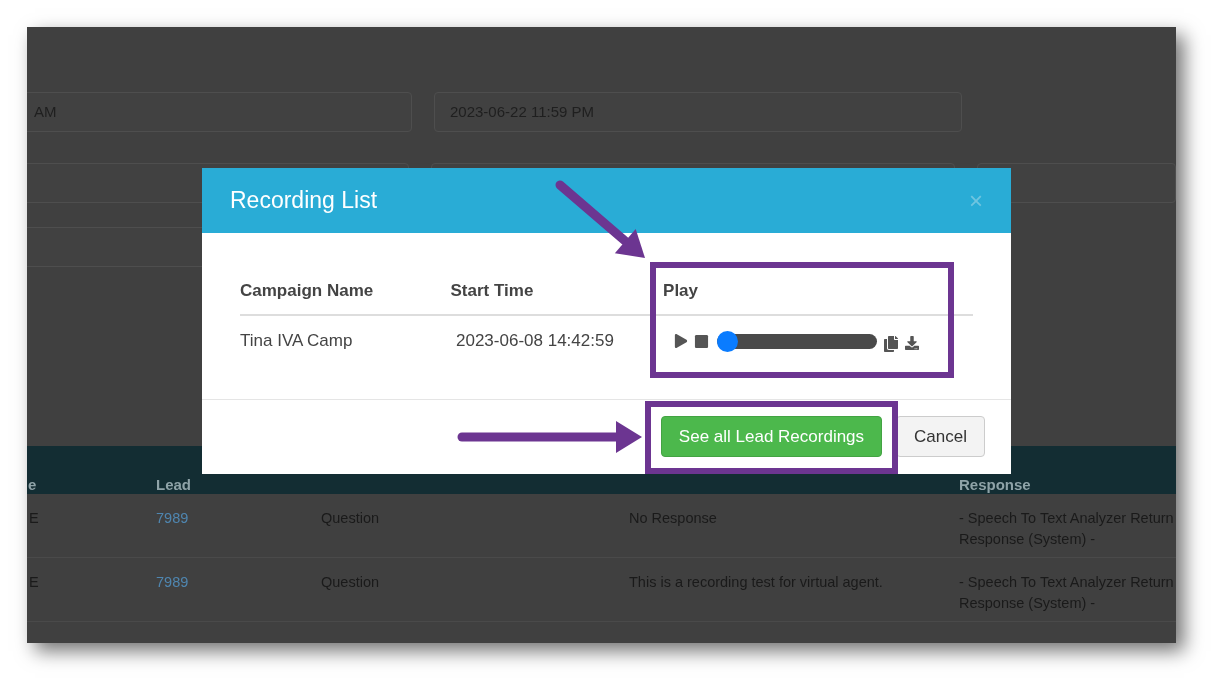  Describe the element at coordinates (304, 201) in the screenshot. I see `dialog-title: Recording List` at that location.